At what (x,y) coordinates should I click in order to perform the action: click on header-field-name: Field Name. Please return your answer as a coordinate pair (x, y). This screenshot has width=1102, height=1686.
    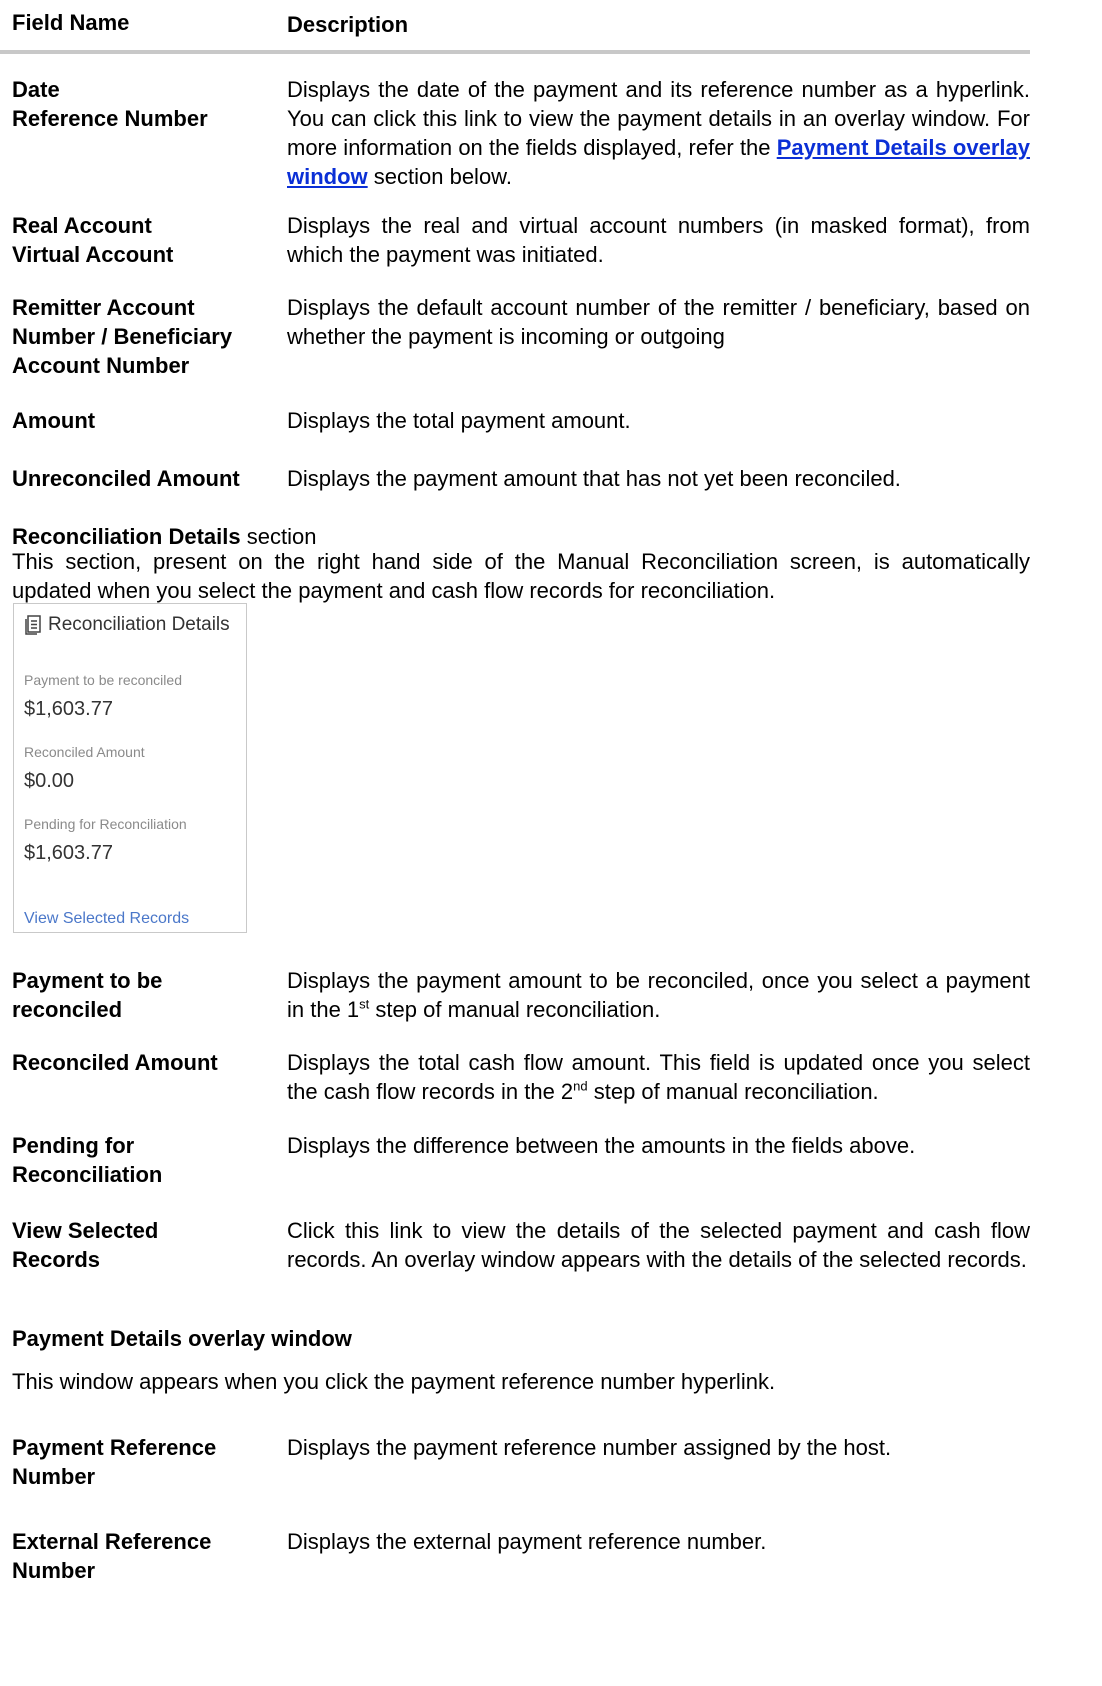
    Looking at the image, I should click on (71, 22).